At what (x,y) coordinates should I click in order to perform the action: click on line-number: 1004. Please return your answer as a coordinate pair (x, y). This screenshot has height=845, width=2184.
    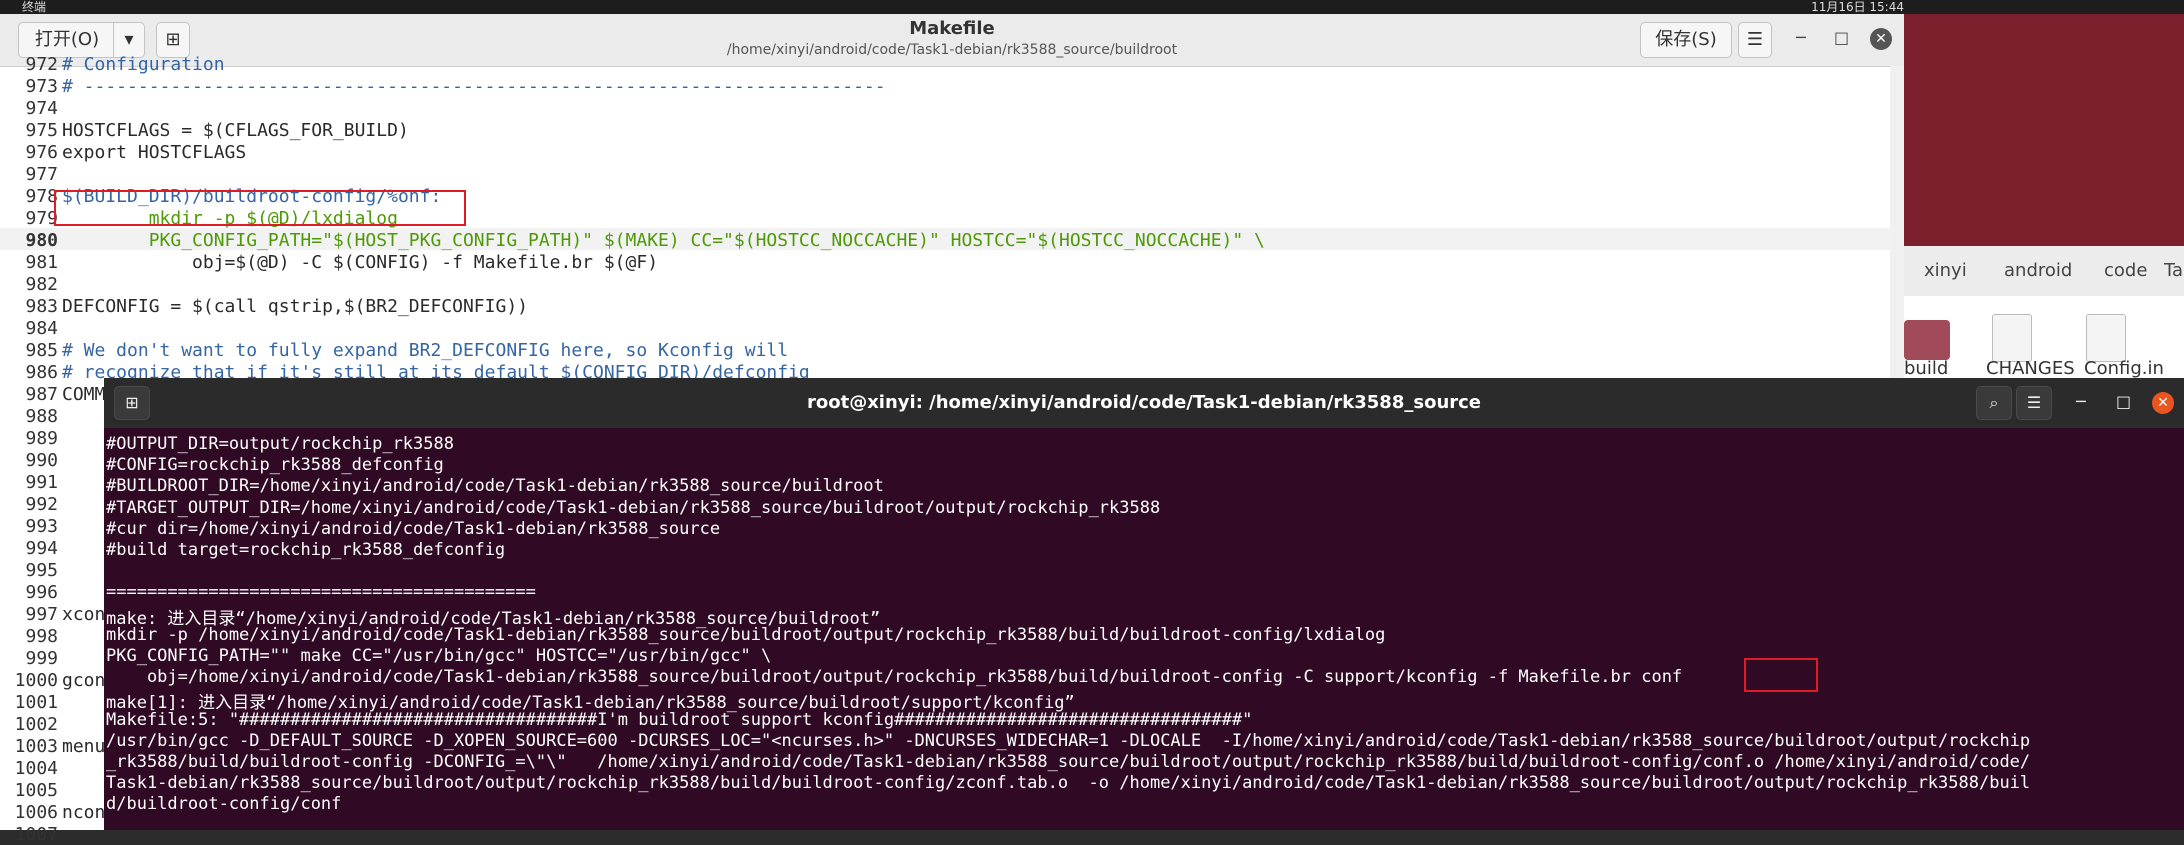
    Looking at the image, I should click on (36, 768).